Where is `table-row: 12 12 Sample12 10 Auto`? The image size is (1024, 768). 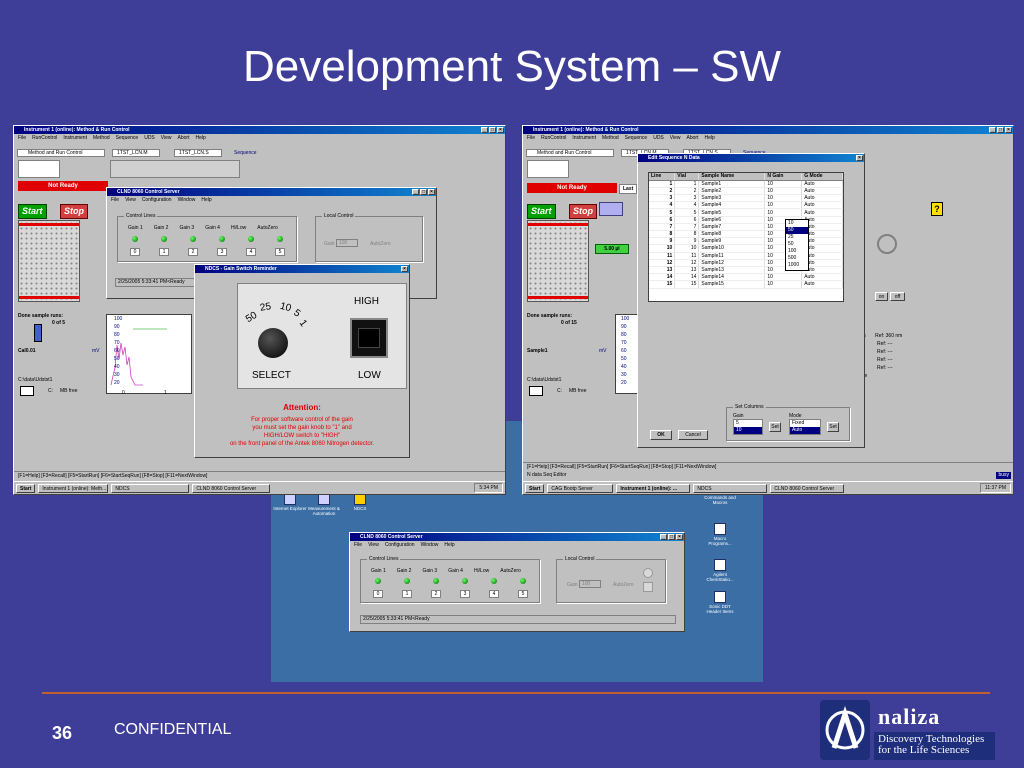 table-row: 12 12 Sample12 10 Auto is located at coordinates (746, 263).